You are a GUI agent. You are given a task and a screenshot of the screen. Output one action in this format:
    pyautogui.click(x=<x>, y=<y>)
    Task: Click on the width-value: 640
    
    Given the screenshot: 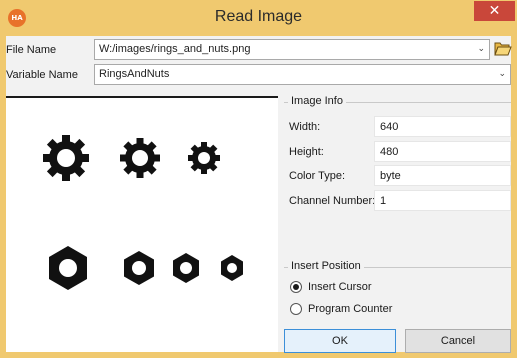 What is the action you would take?
    pyautogui.click(x=442, y=126)
    